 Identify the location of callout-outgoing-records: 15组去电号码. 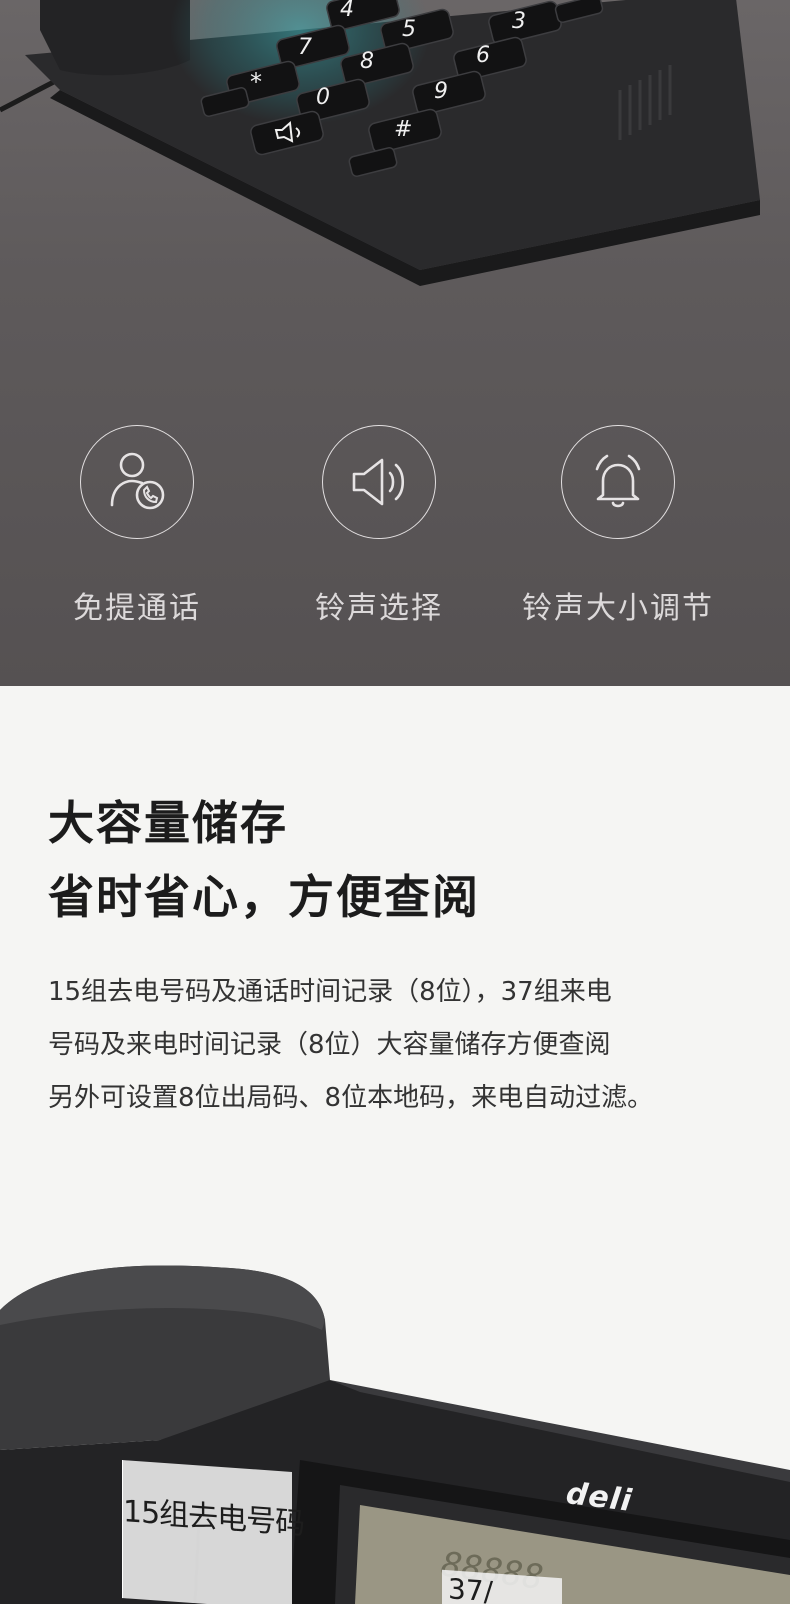
(213, 1532).